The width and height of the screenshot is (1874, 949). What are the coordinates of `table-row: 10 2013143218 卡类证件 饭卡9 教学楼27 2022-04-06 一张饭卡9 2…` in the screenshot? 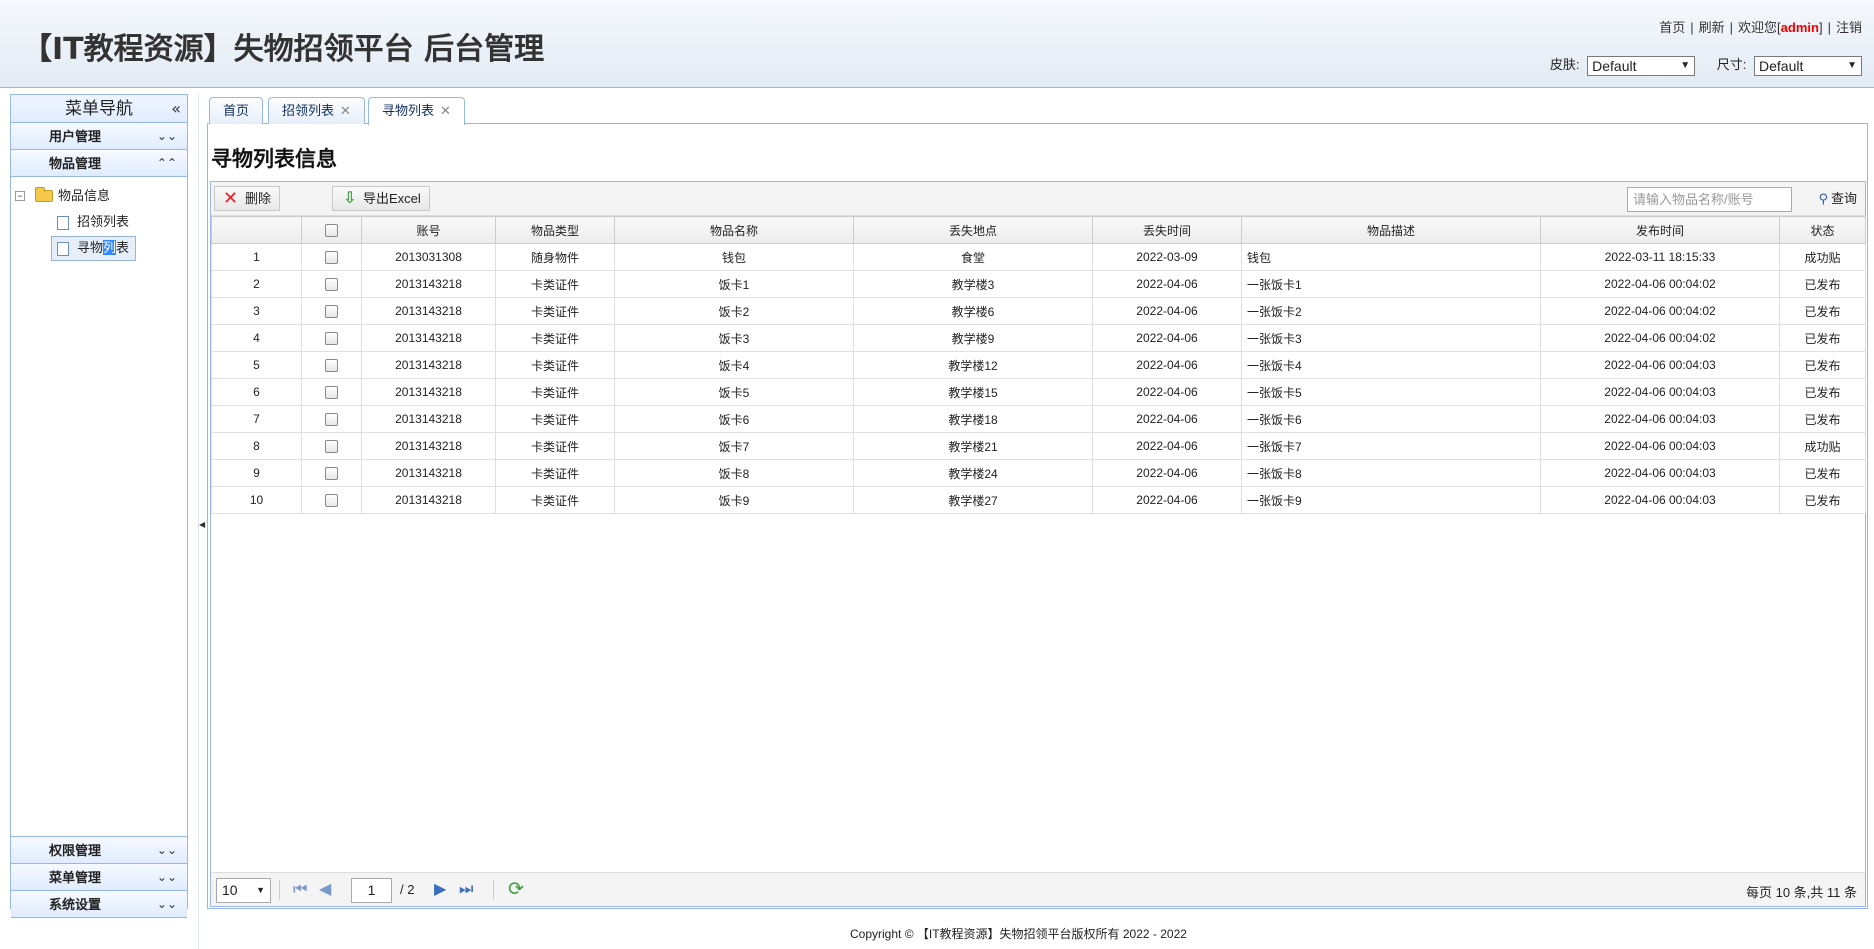 It's located at (1038, 500).